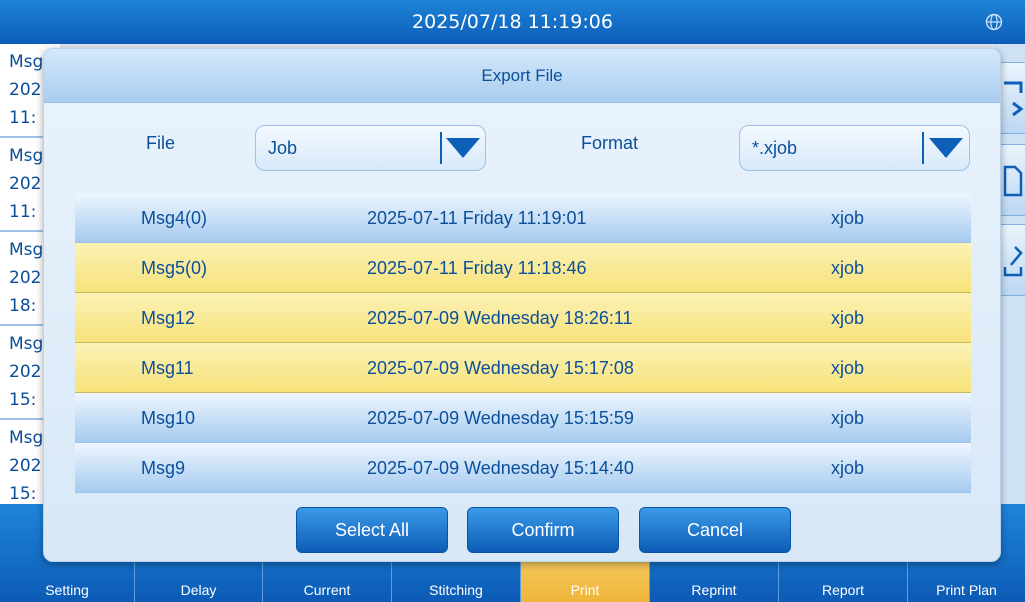  I want to click on file-select: Job, so click(370, 148).